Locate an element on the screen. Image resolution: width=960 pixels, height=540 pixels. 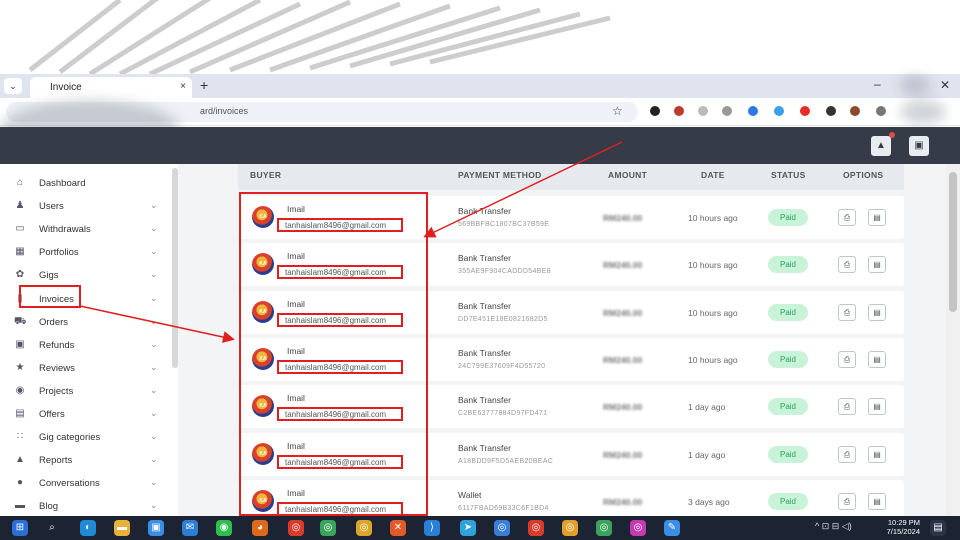
users-icon: ♟ is located at coordinates (20, 206).